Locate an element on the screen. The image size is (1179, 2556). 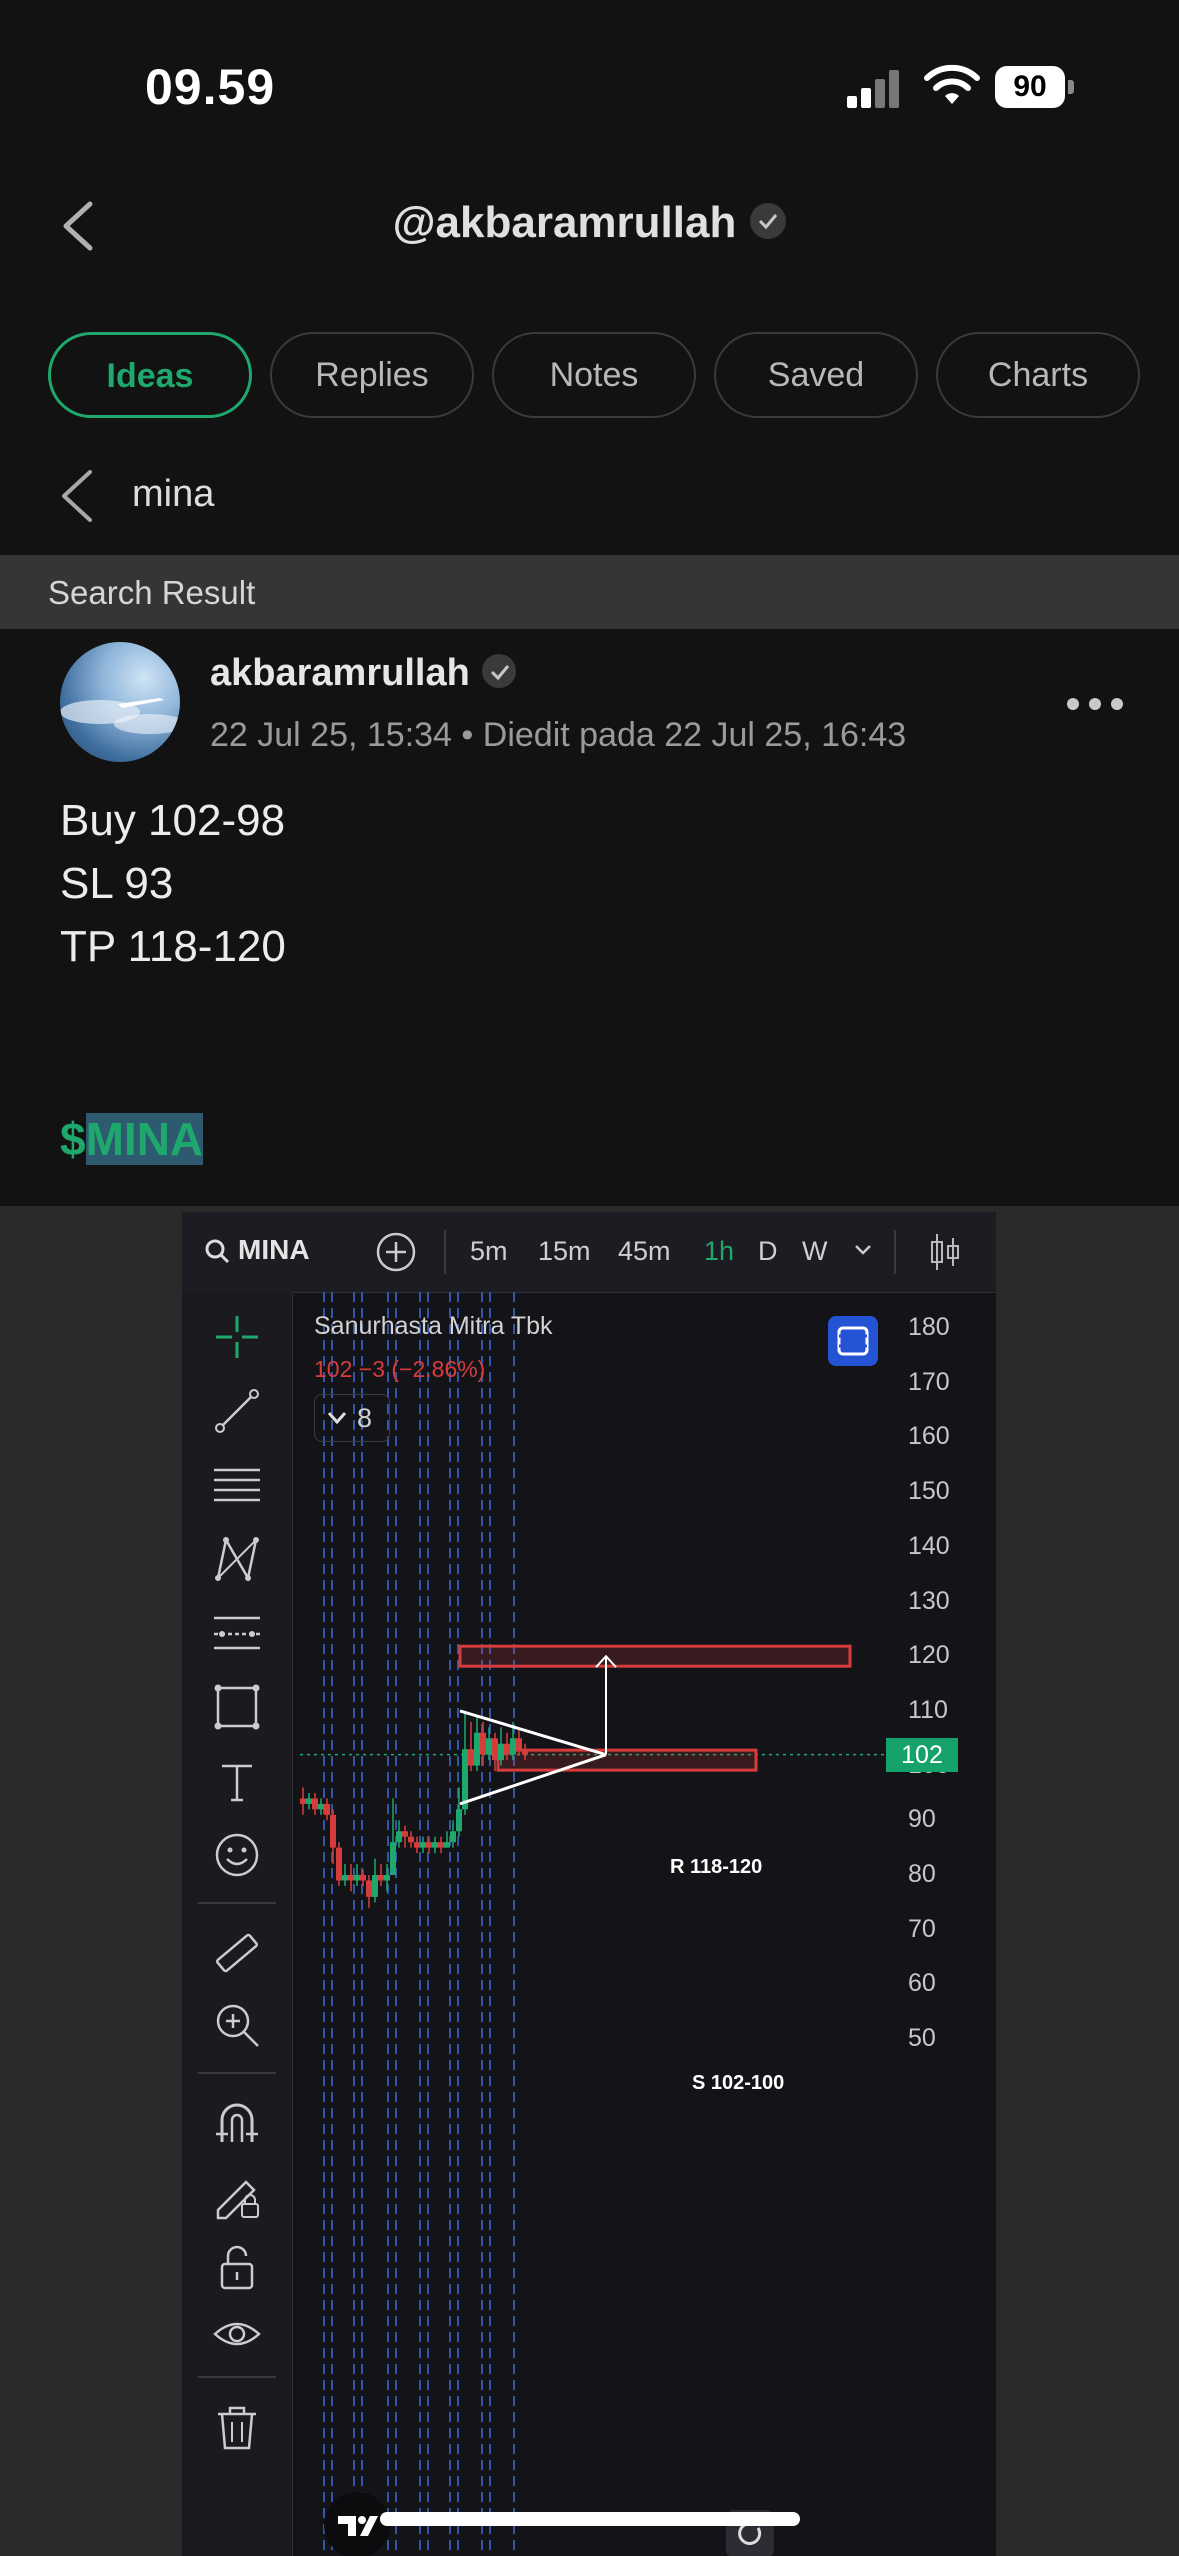
pattern-tool-icon is located at coordinates (237, 1559).